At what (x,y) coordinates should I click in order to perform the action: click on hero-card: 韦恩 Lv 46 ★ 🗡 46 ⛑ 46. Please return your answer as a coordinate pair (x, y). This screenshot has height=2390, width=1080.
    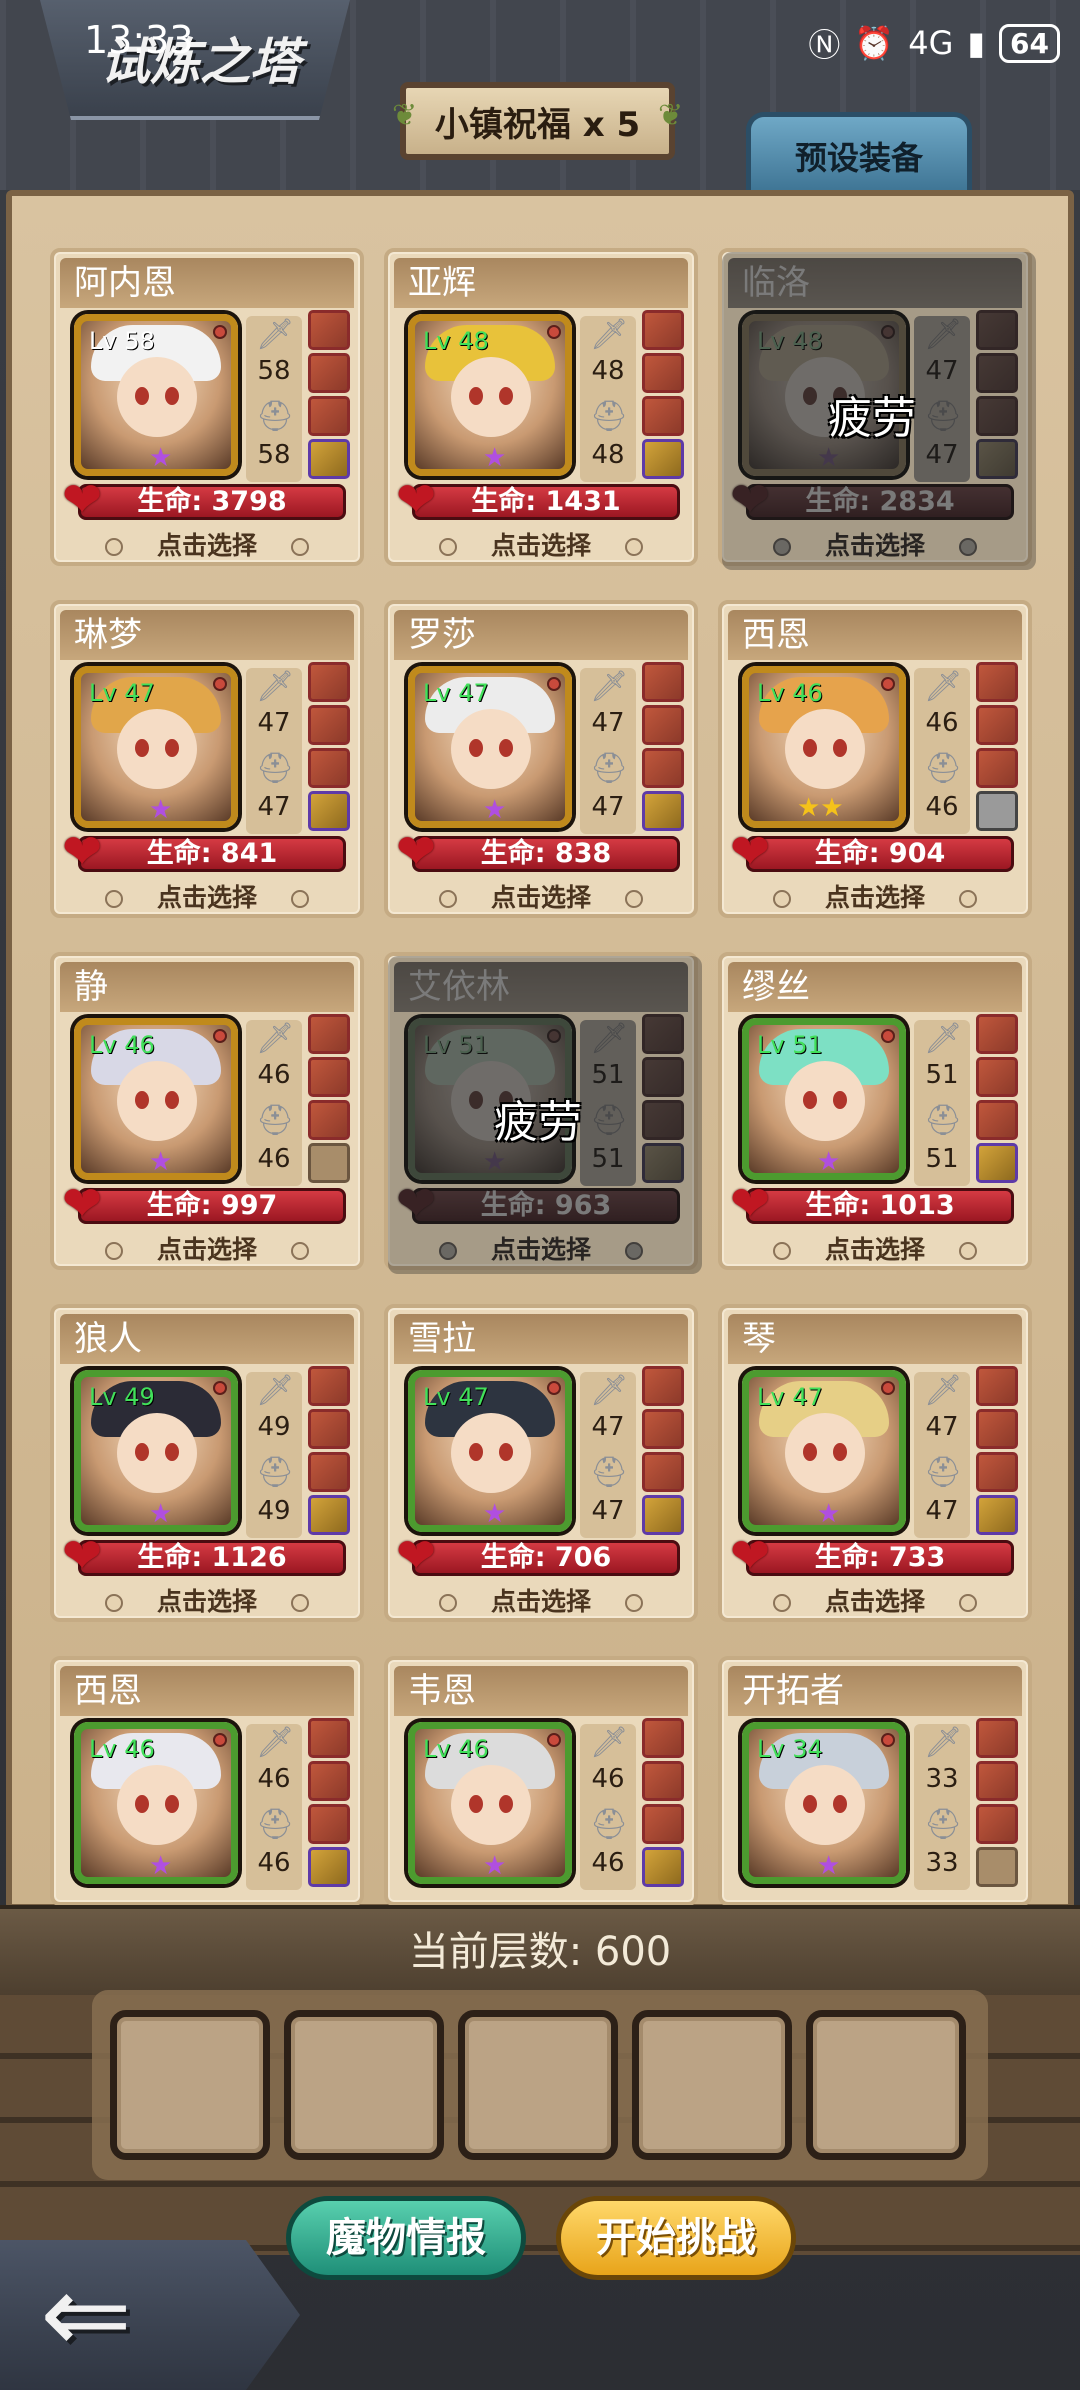
    Looking at the image, I should click on (541, 1781).